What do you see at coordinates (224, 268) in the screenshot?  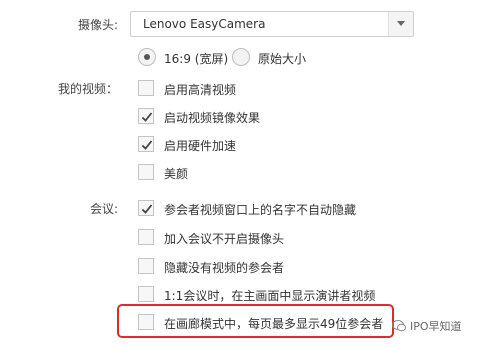 I see `checkbox-label: 隐藏没有视频的参会者` at bounding box center [224, 268].